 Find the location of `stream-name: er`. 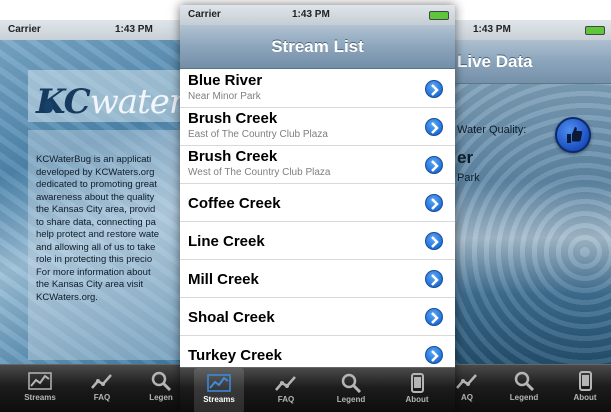

stream-name: er is located at coordinates (465, 157).